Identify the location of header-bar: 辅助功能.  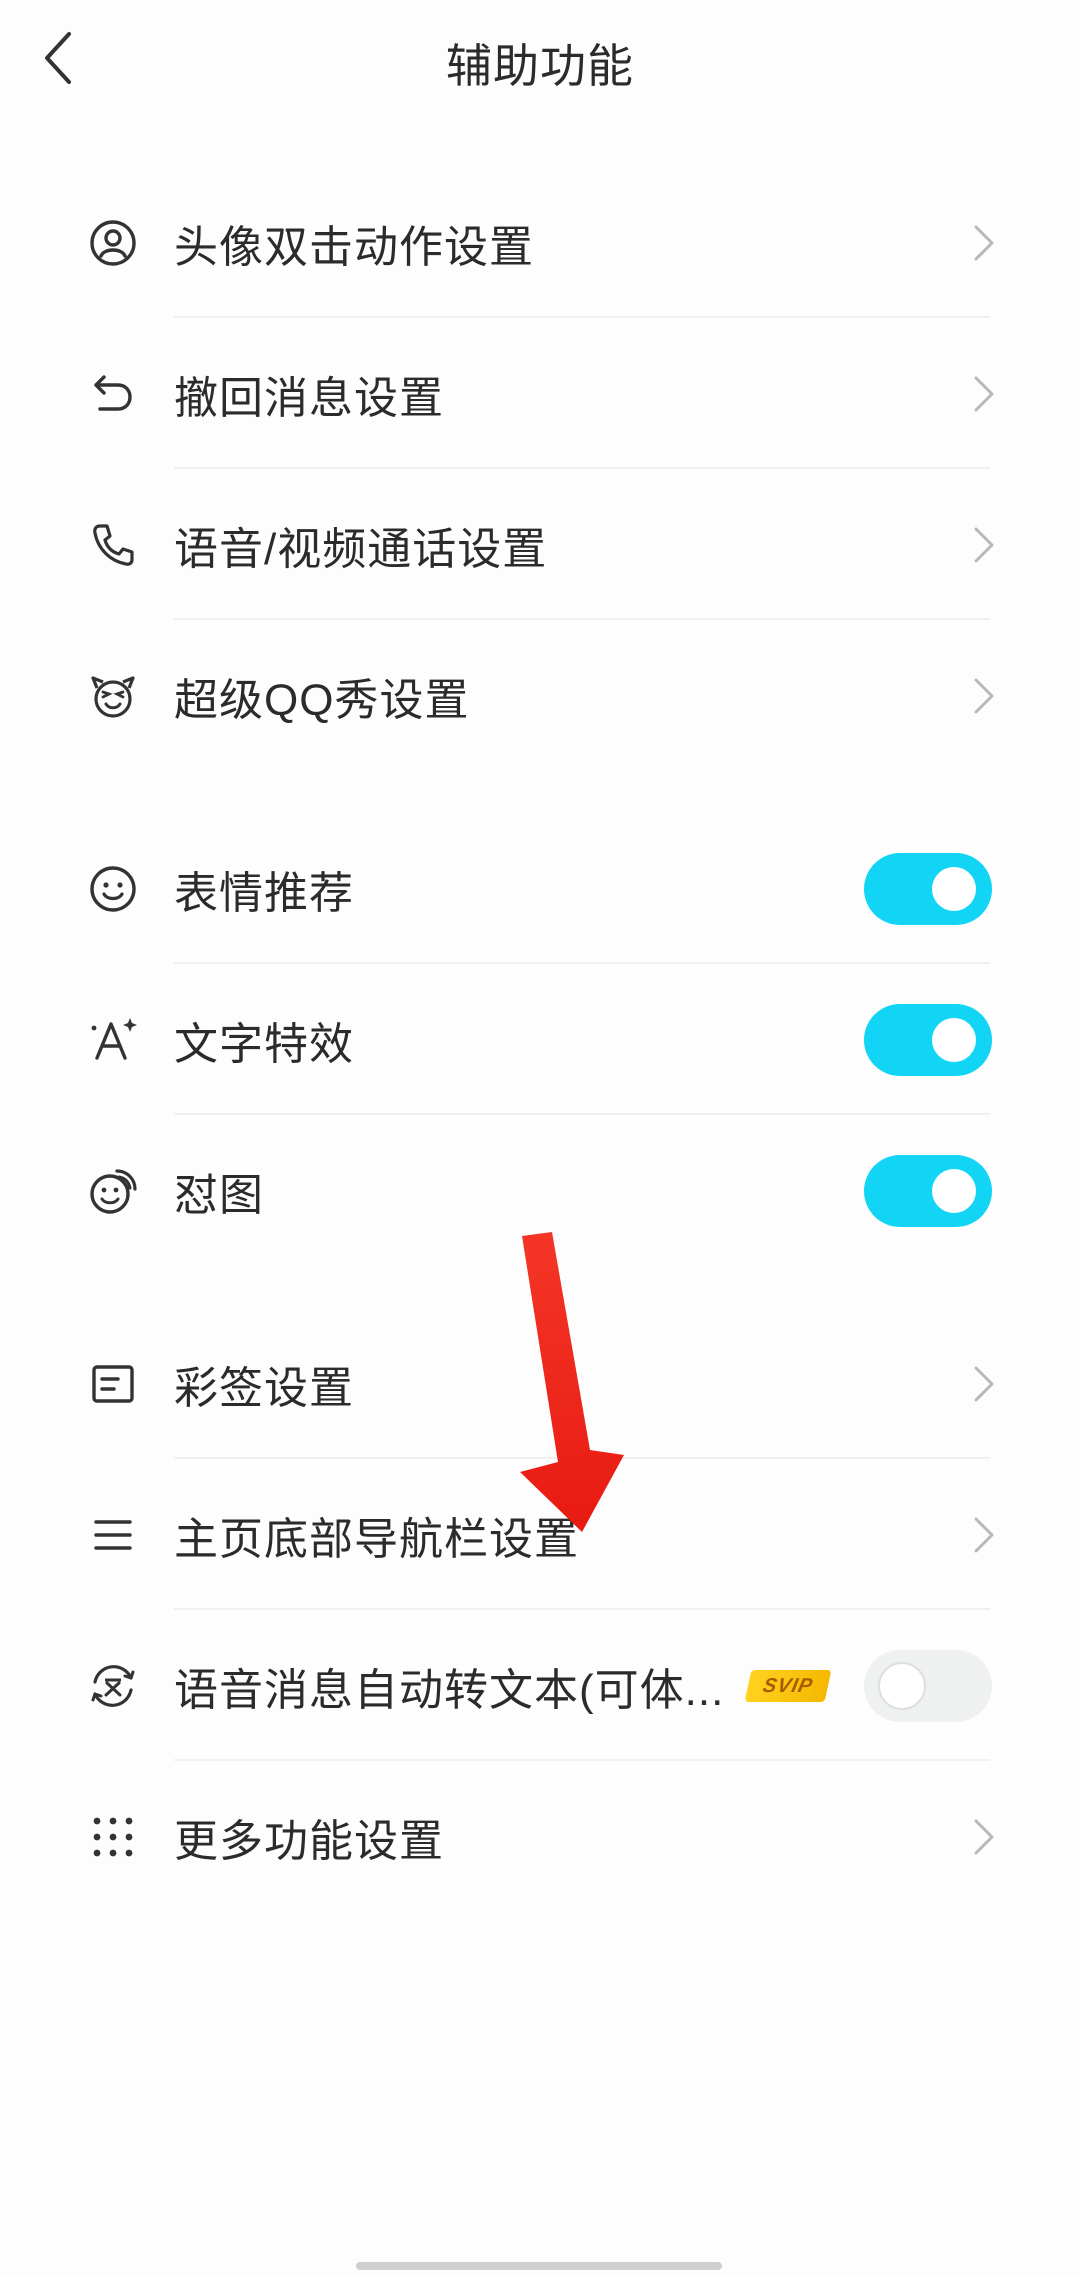
(540, 60).